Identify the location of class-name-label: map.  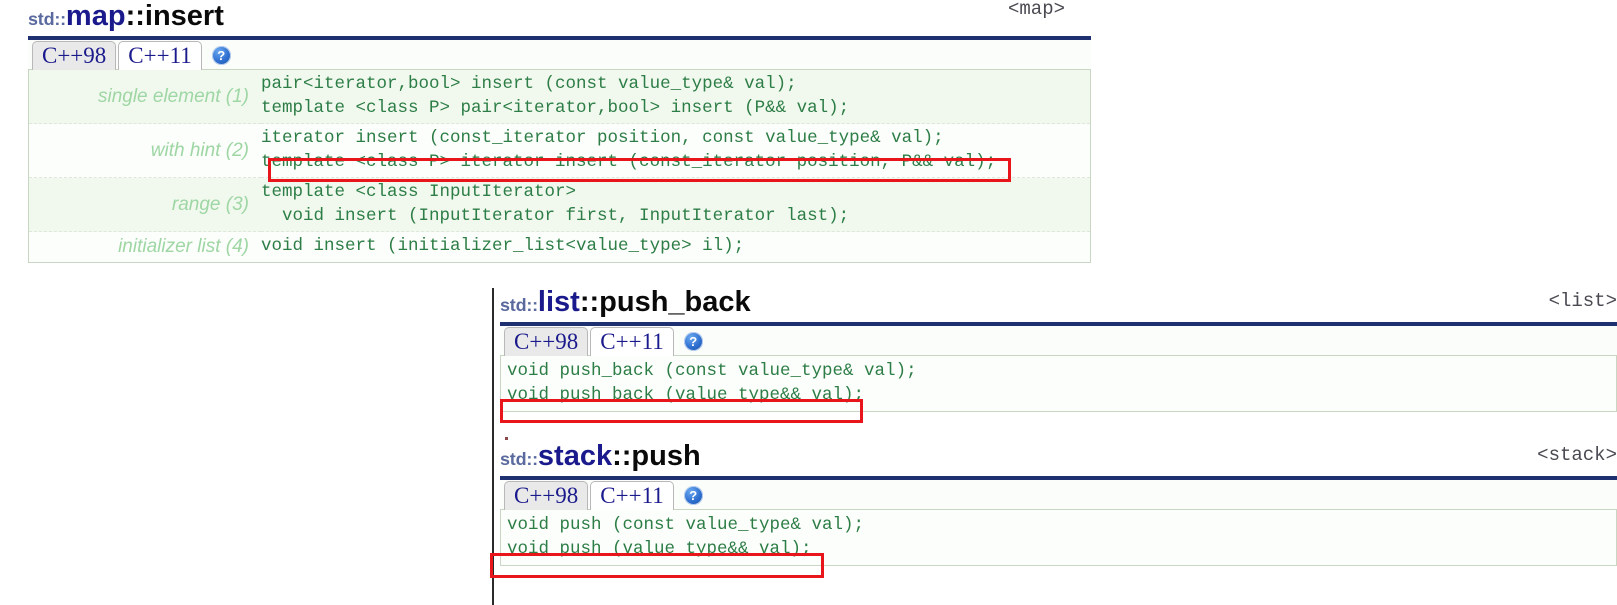
(95, 16).